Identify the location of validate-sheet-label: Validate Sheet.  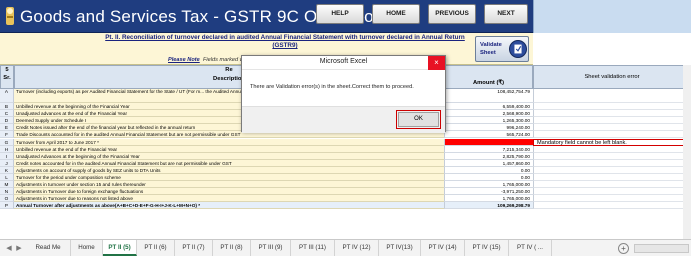
(491, 49).